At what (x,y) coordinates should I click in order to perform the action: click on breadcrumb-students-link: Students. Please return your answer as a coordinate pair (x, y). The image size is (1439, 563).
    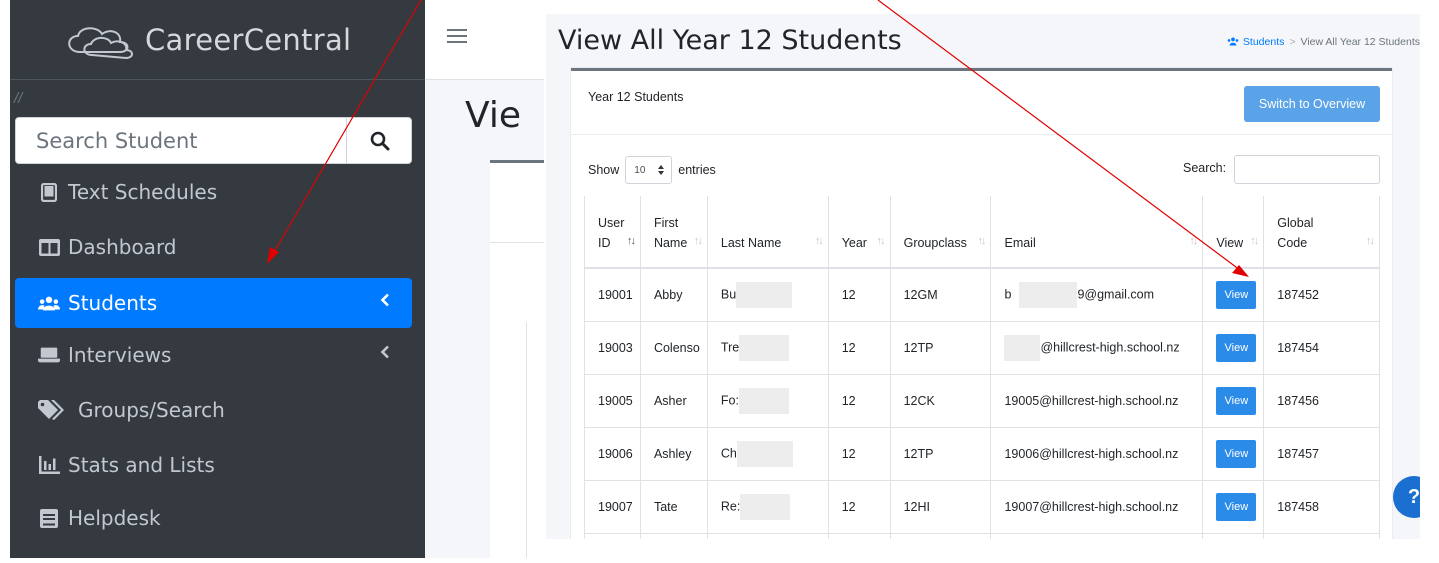
    Looking at the image, I should click on (1263, 42).